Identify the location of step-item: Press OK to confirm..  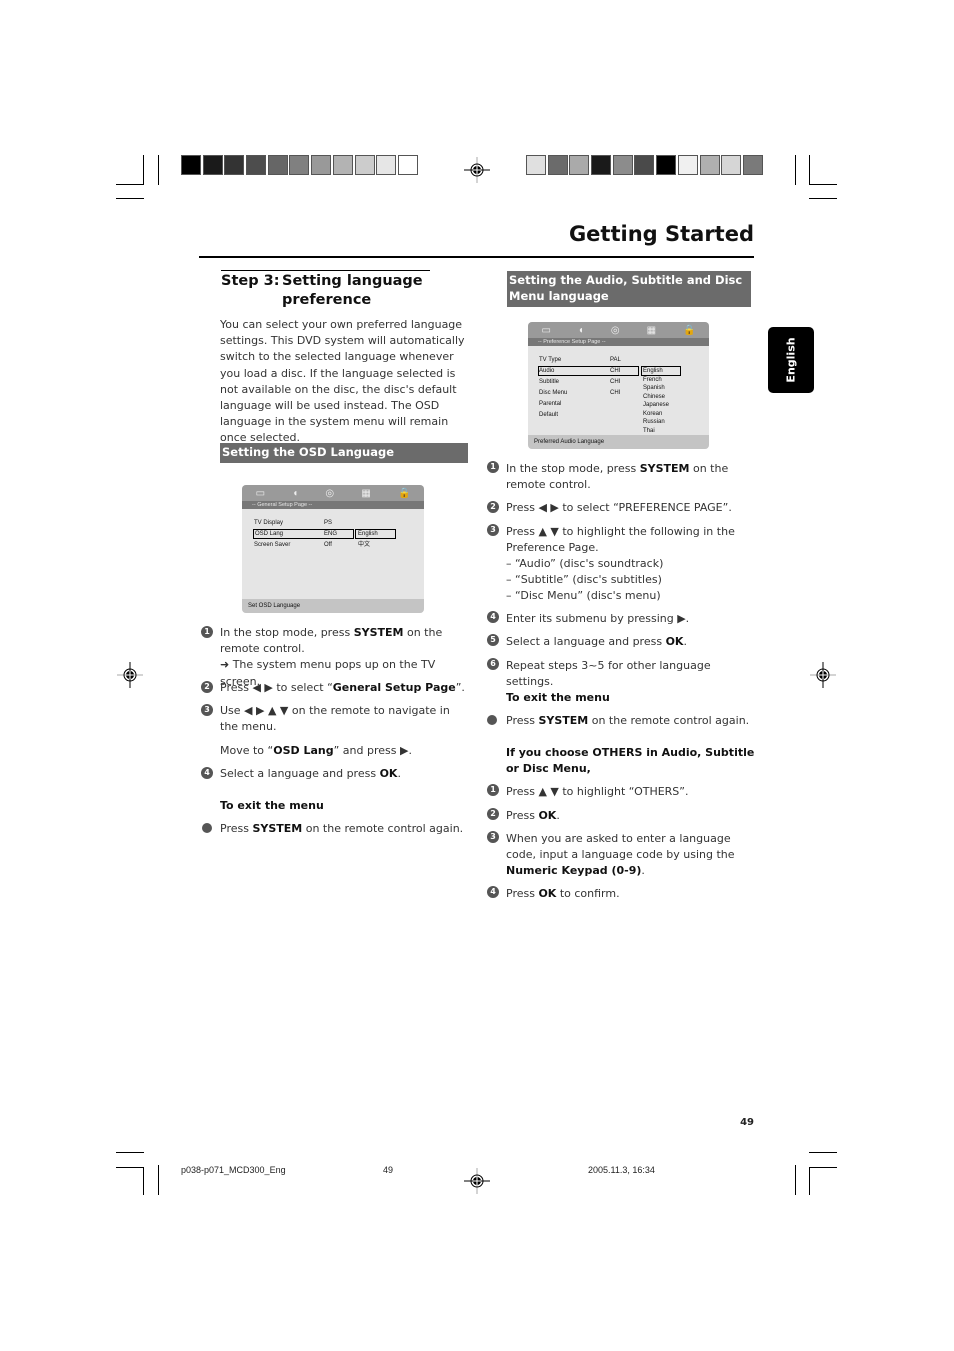
(563, 893).